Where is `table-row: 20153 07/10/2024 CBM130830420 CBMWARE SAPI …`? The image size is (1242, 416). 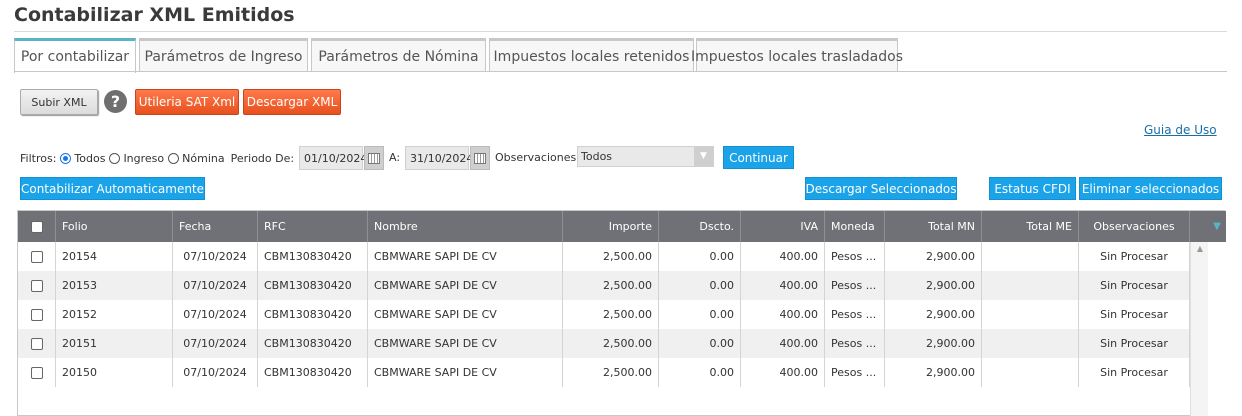
table-row: 20153 07/10/2024 CBM130830420 CBMWARE SAPI … is located at coordinates (604, 285).